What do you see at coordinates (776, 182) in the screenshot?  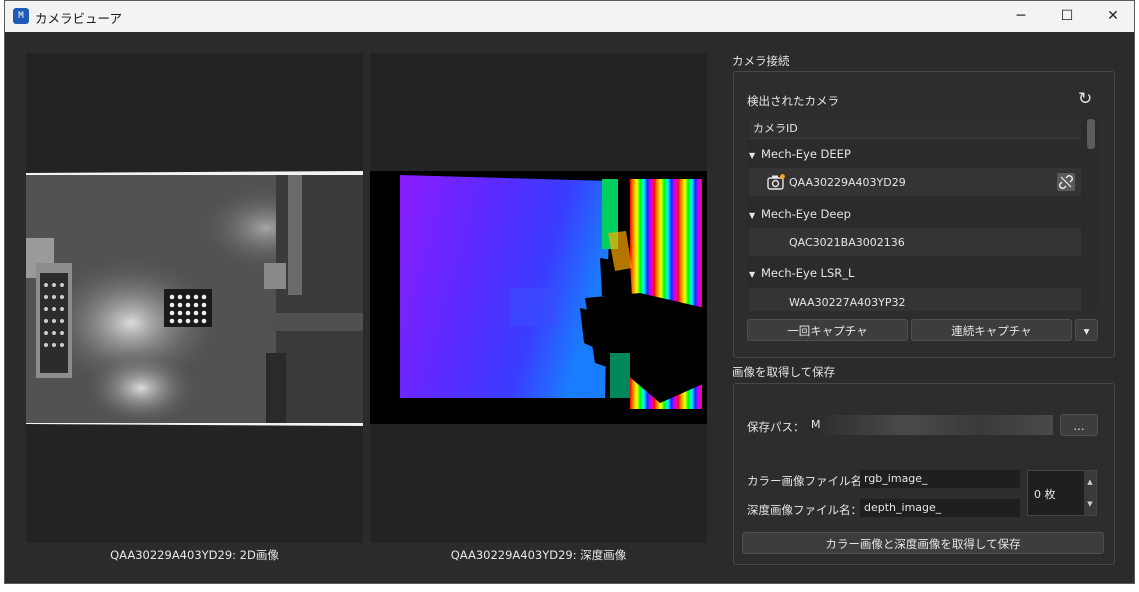 I see `camera-icon` at bounding box center [776, 182].